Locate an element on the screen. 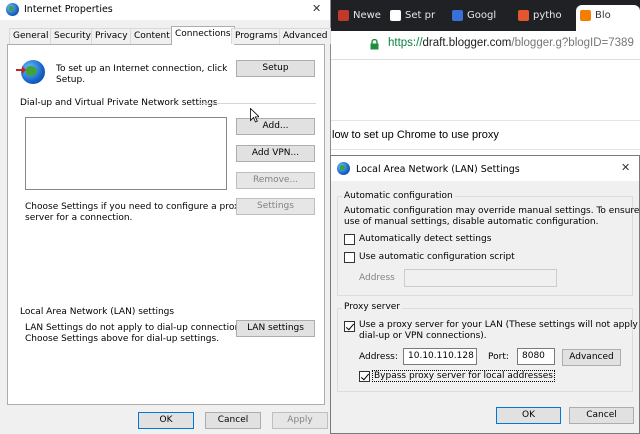 This screenshot has width=640, height=434. browser-tab-label: Set pr is located at coordinates (420, 15).